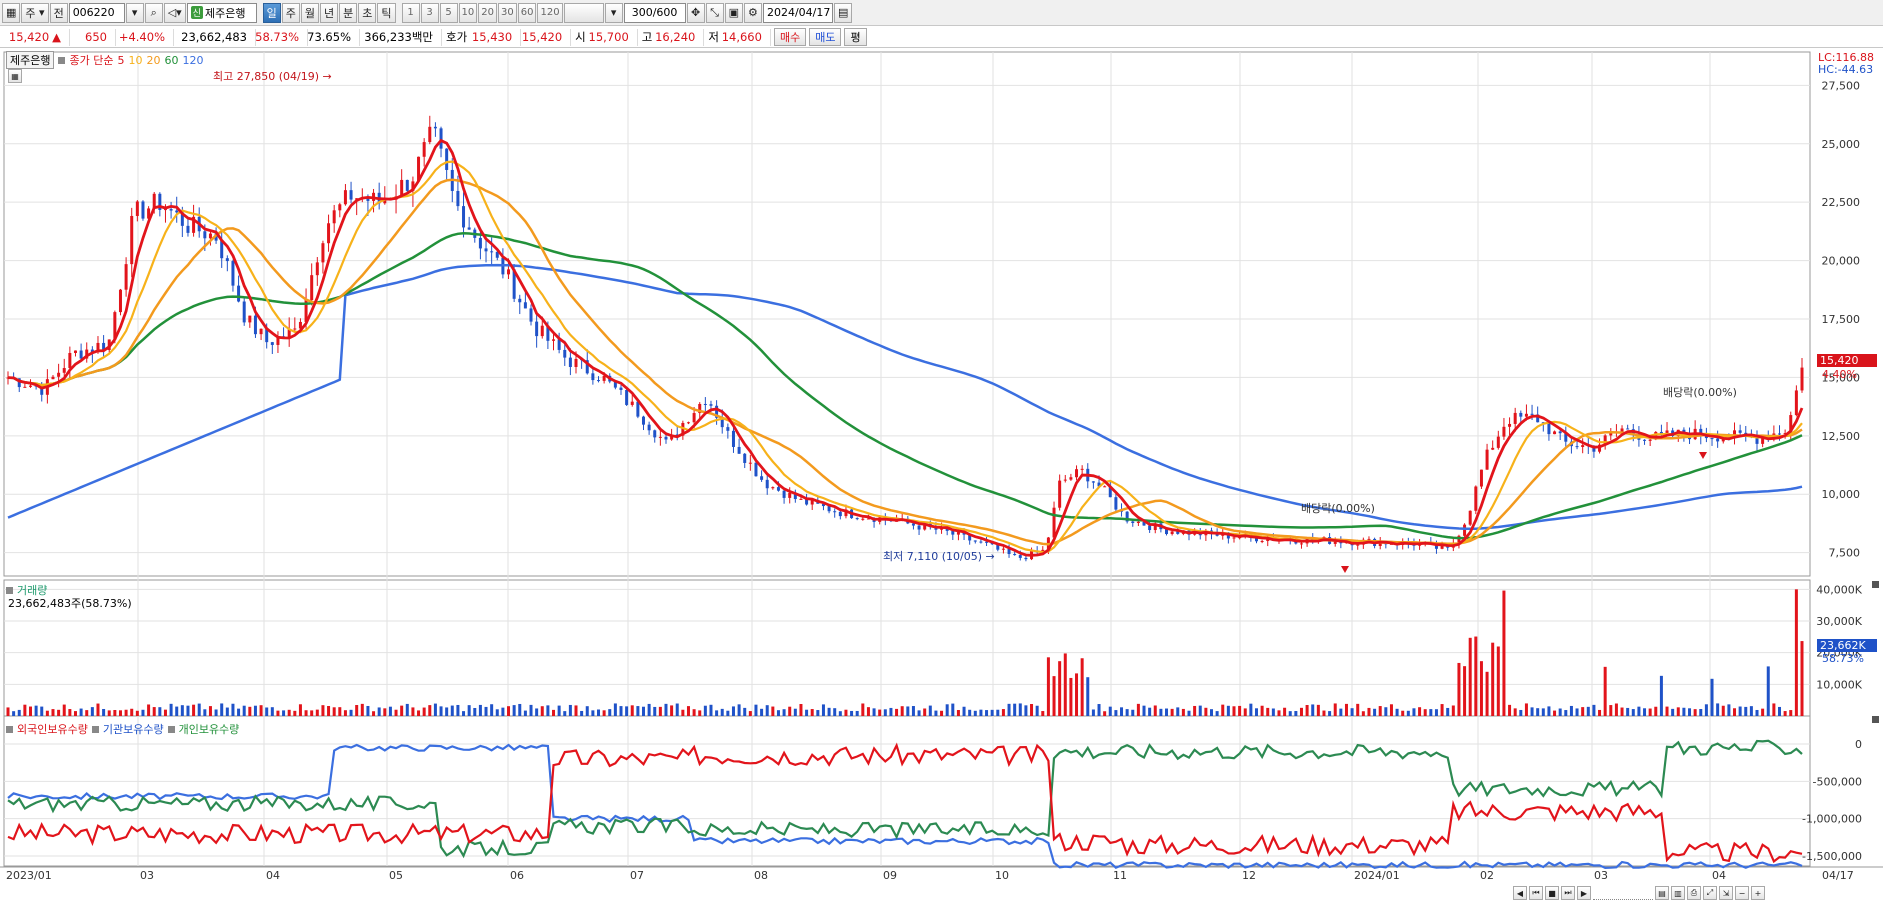  What do you see at coordinates (348, 12) in the screenshot?
I see `period-minute-tab: 분` at bounding box center [348, 12].